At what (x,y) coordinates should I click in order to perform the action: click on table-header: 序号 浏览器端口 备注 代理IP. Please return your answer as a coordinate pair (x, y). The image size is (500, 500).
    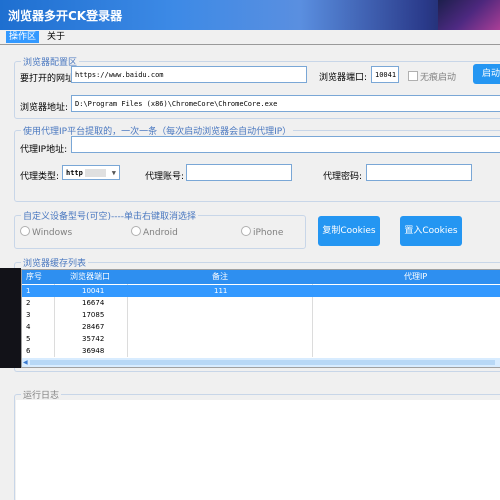
    Looking at the image, I should click on (261, 277).